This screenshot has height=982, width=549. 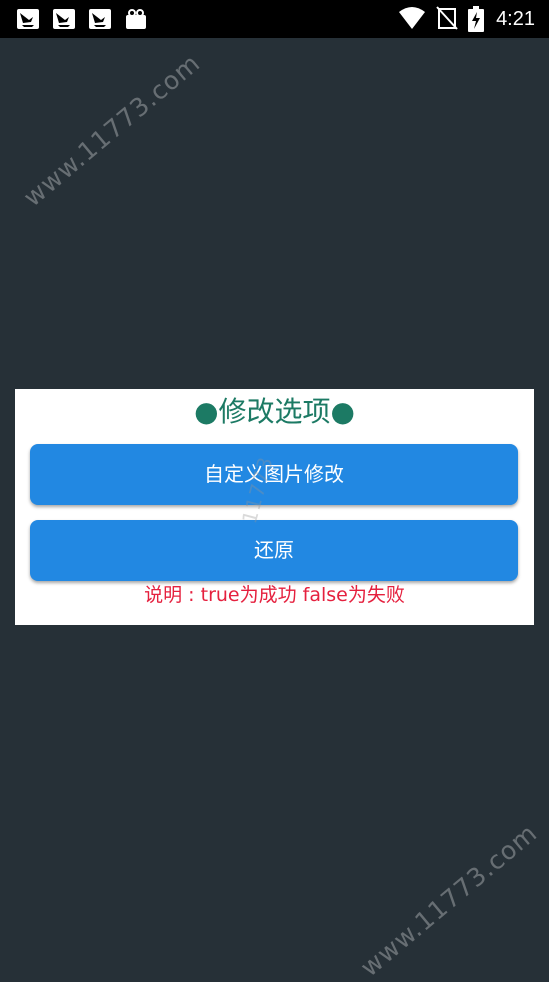 What do you see at coordinates (447, 18) in the screenshot?
I see `no-sim-icon` at bounding box center [447, 18].